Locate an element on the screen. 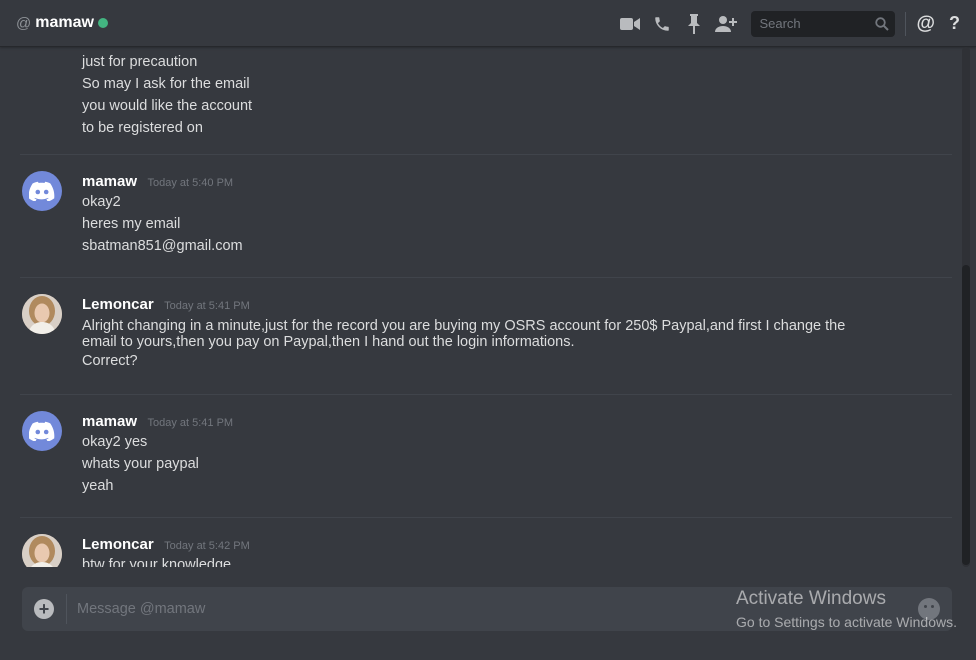 This screenshot has height=660, width=976. message-composer: + is located at coordinates (487, 609).